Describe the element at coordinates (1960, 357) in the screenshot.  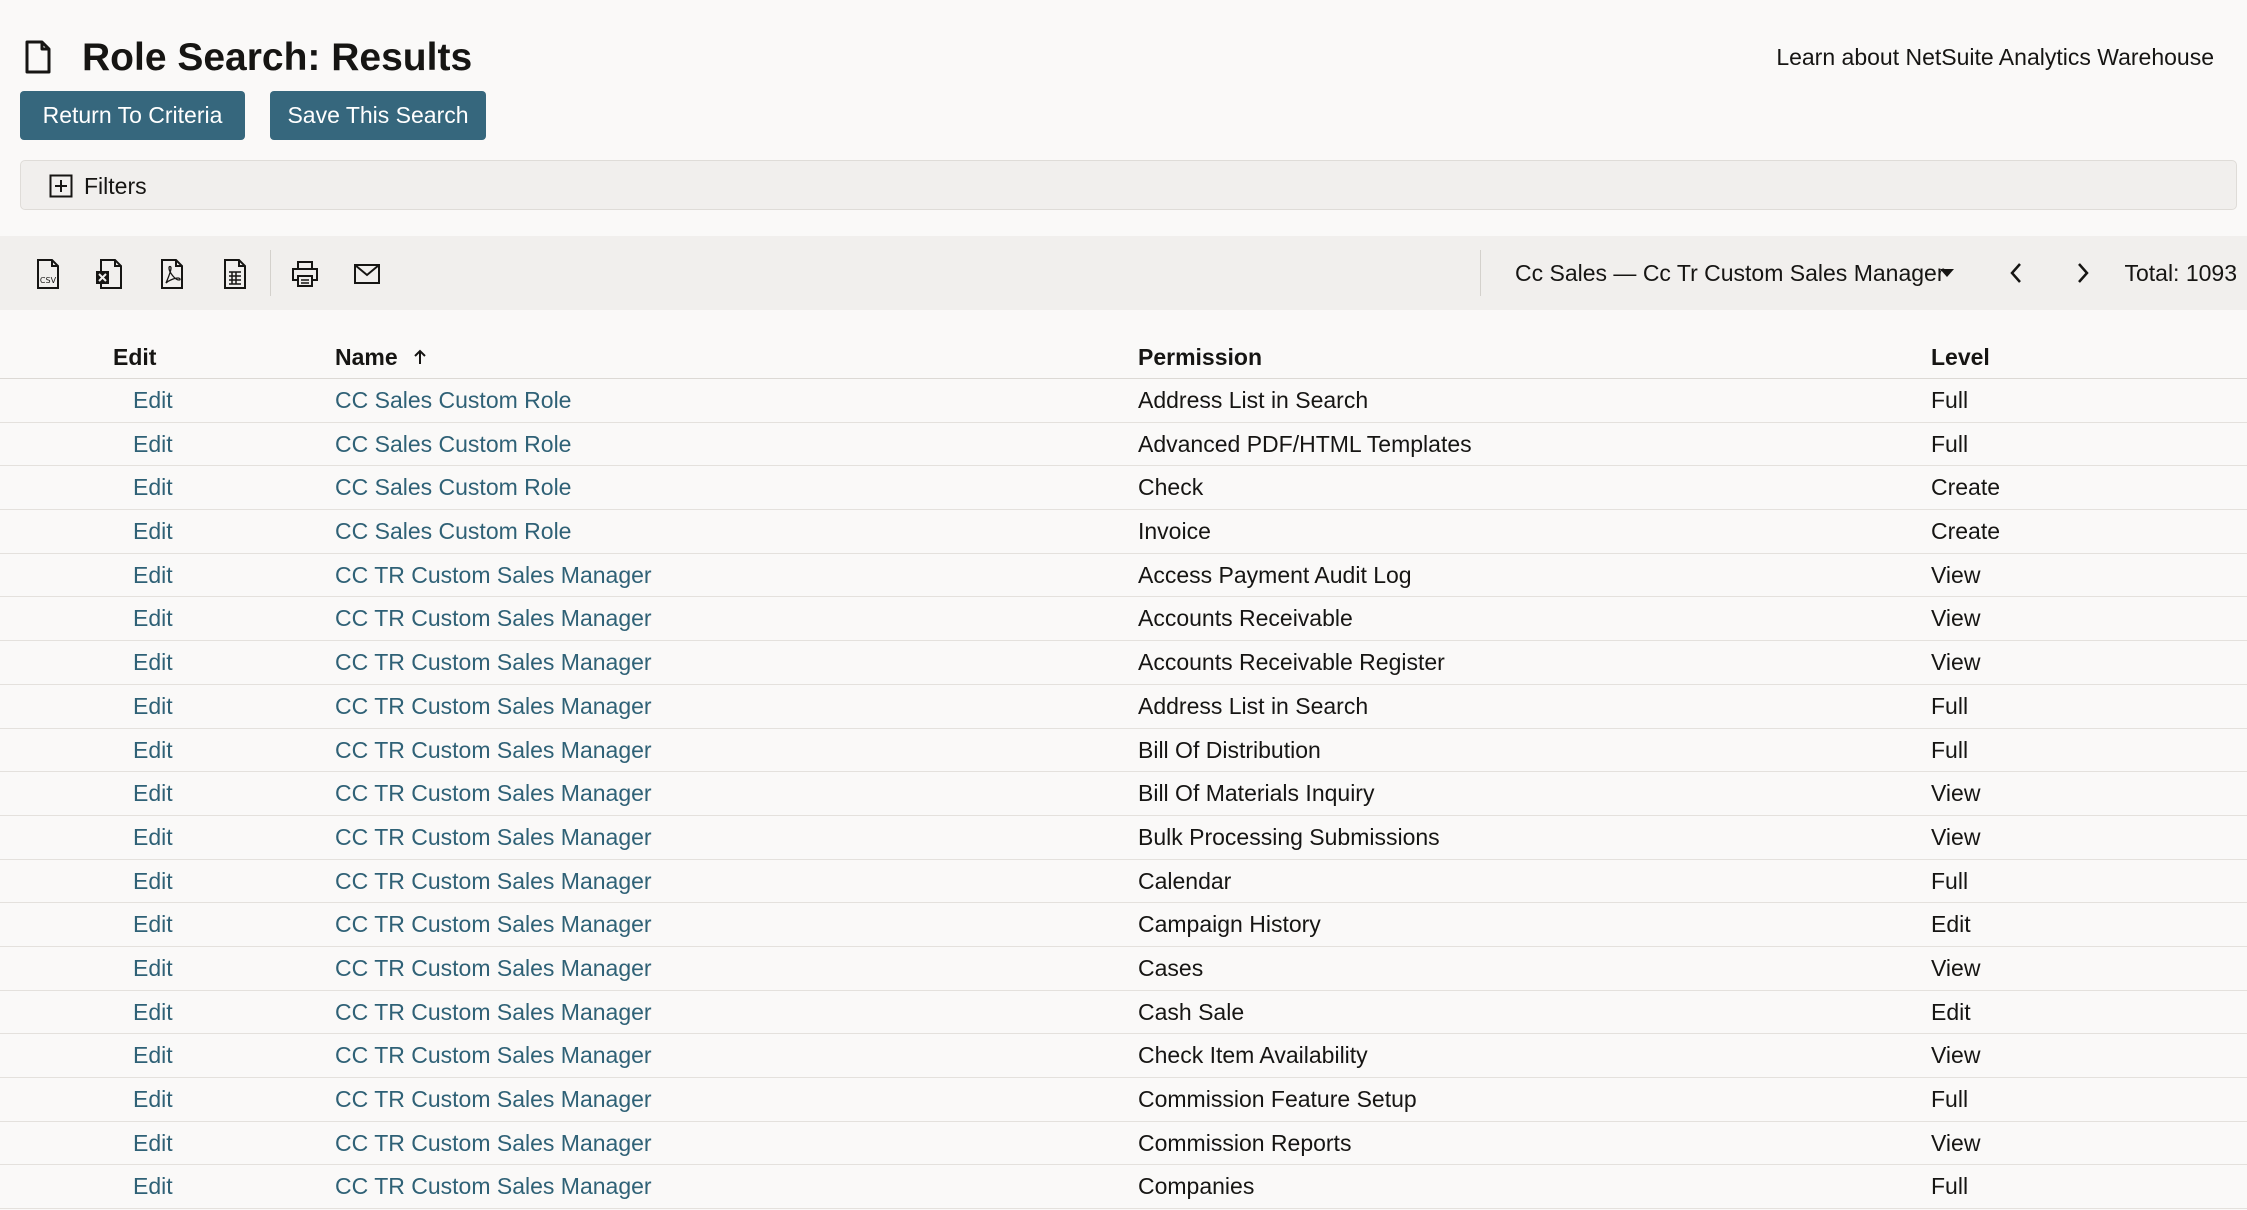
I see `column-header-level: Level` at that location.